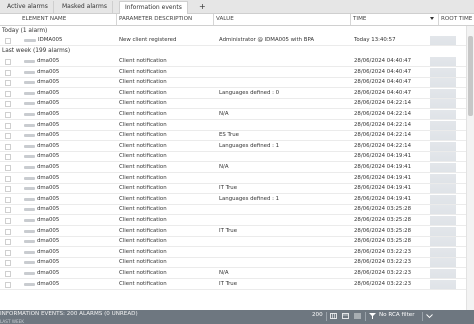  What do you see at coordinates (36, 51) in the screenshot?
I see `group-label: Last week (199 alarms)` at bounding box center [36, 51].